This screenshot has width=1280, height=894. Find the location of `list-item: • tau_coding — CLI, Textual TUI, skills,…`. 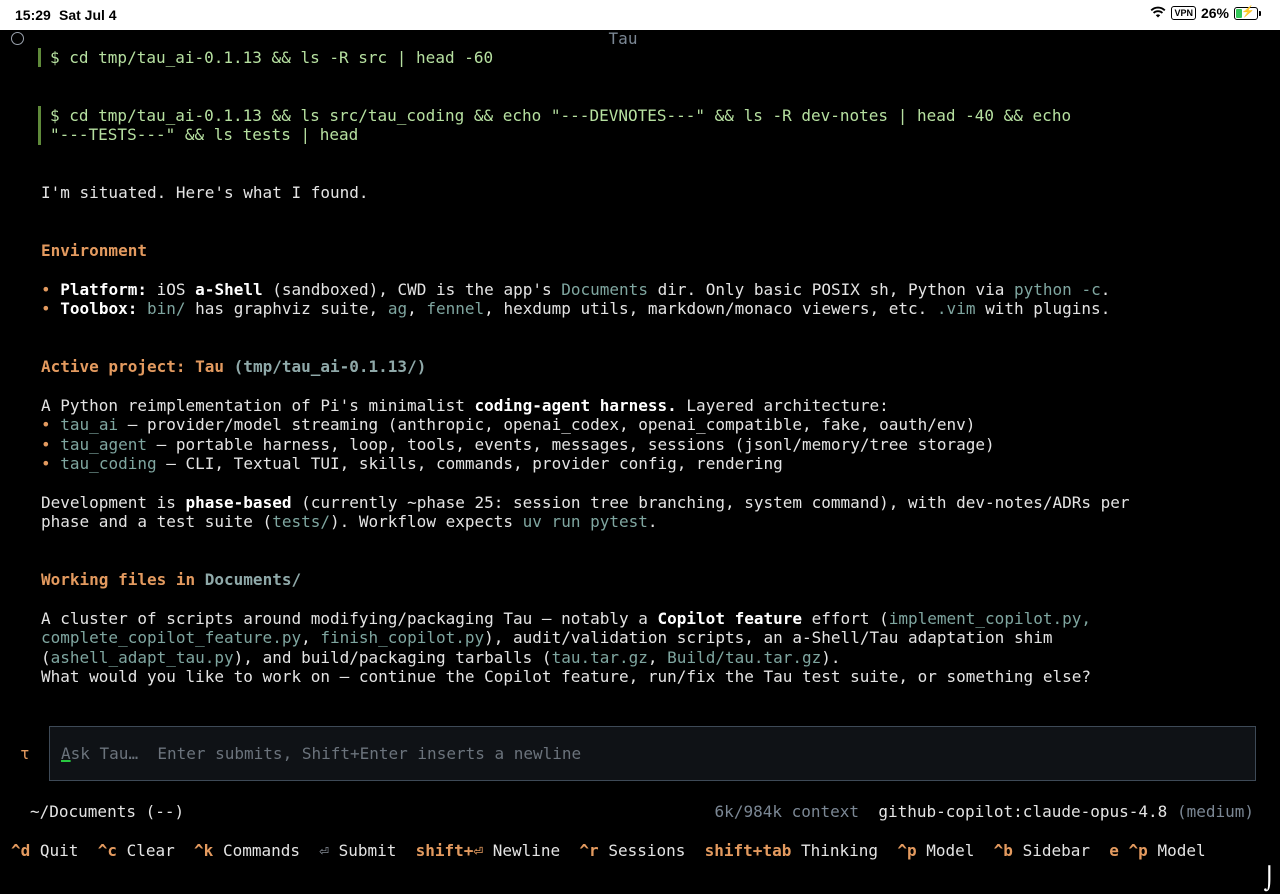

list-item: • tau_coding — CLI, Textual TUI, skills,… is located at coordinates (412, 463).